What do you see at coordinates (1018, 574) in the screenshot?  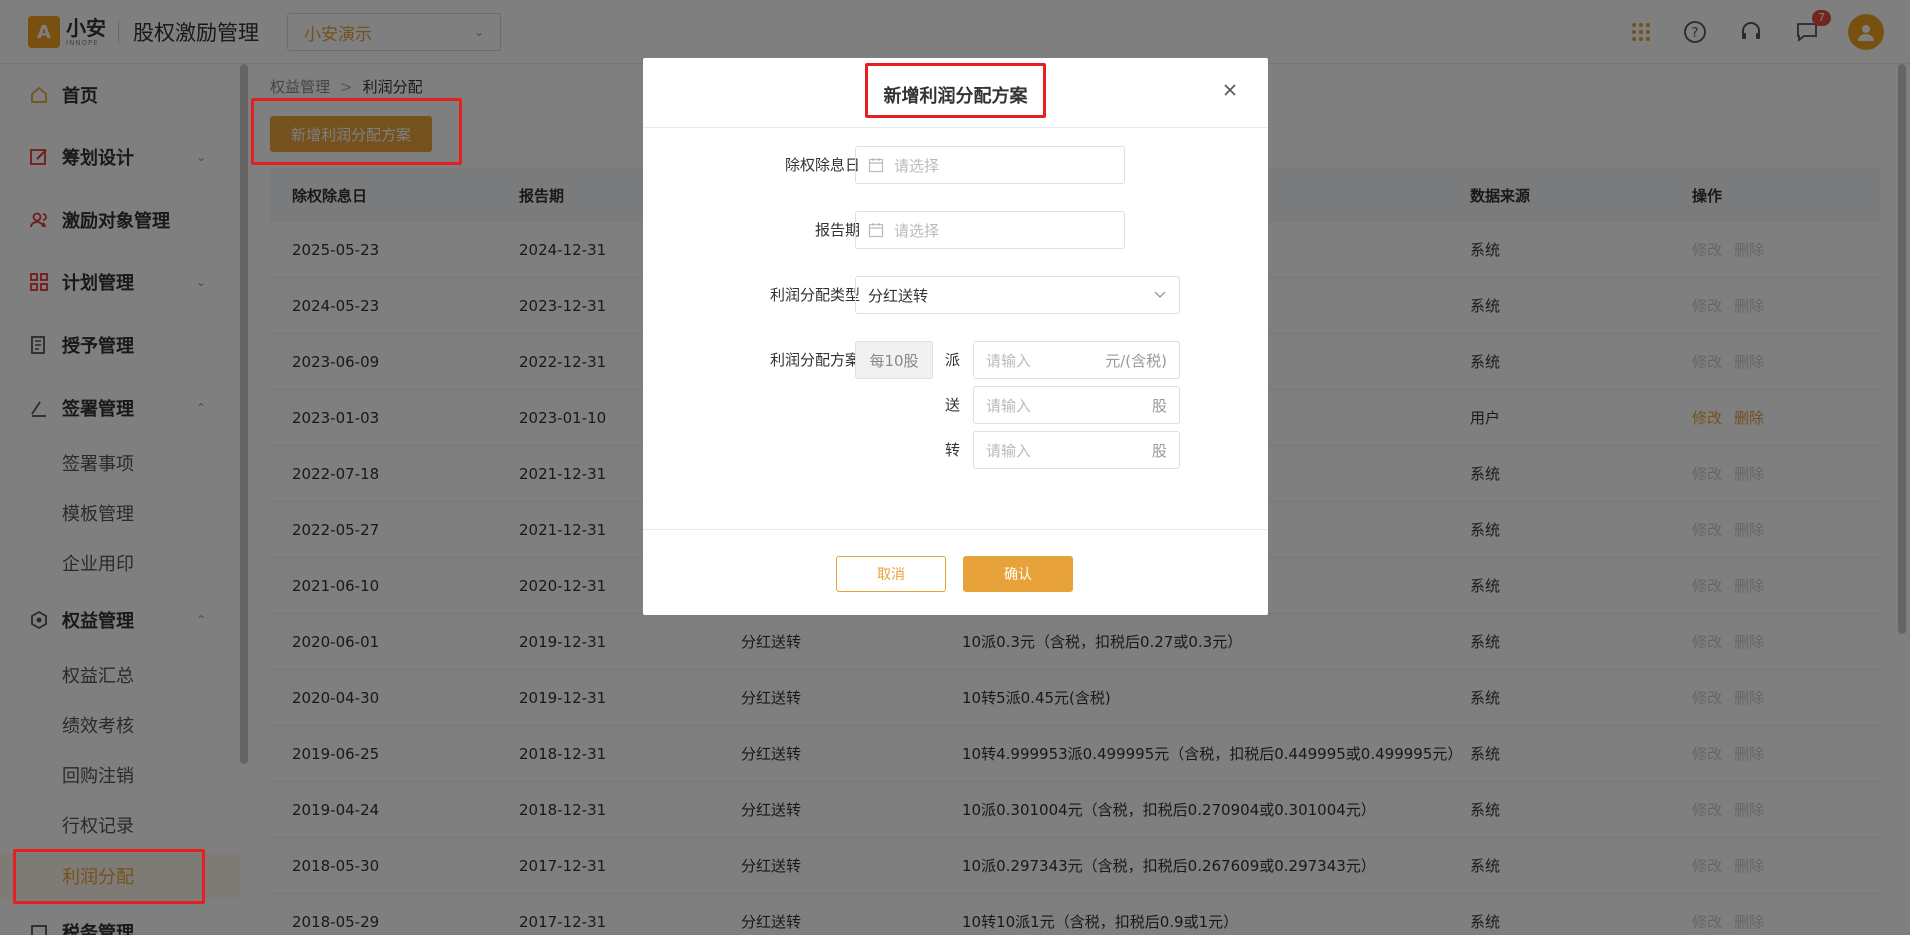 I see `confirm-button: 确认` at bounding box center [1018, 574].